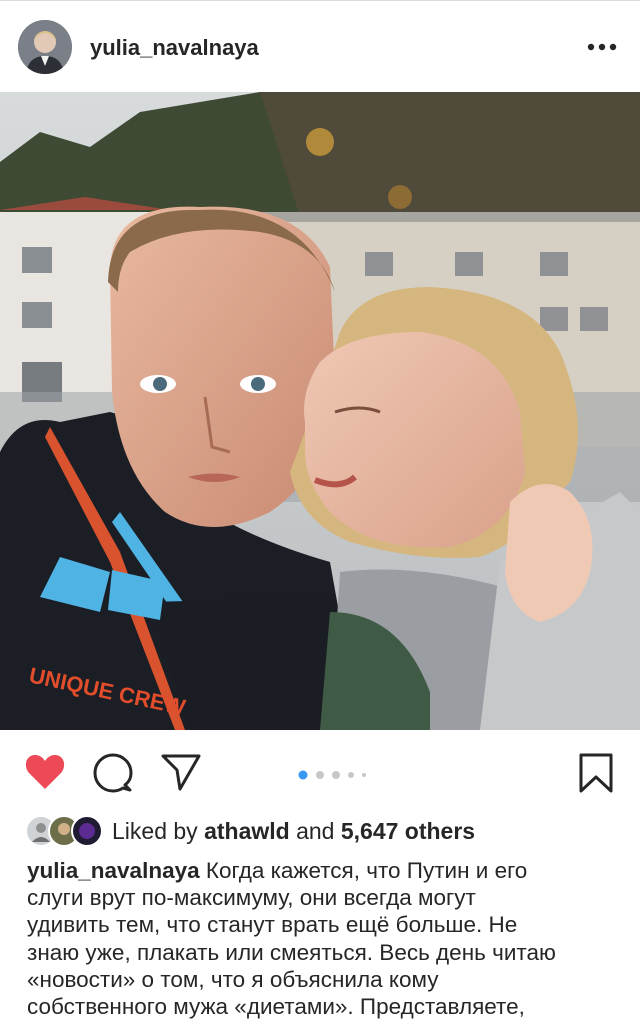 The image size is (640, 1024). I want to click on caption-line: «новости» о том, что я объяснила кому, so click(233, 979).